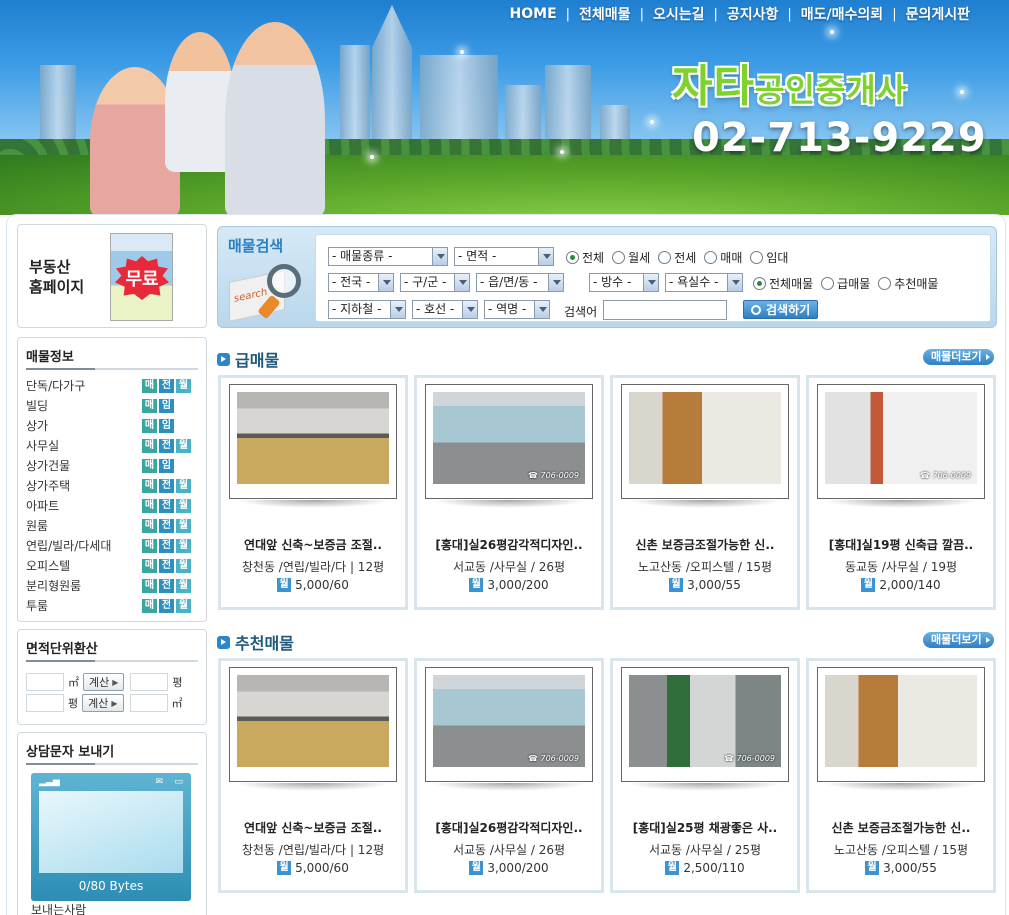 The image size is (1009, 915). What do you see at coordinates (435, 282) in the screenshot?
I see `district-select: - 구/군 -` at bounding box center [435, 282].